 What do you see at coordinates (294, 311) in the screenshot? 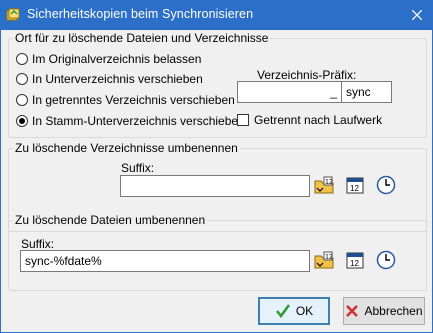
I see `ok-button: OK` at bounding box center [294, 311].